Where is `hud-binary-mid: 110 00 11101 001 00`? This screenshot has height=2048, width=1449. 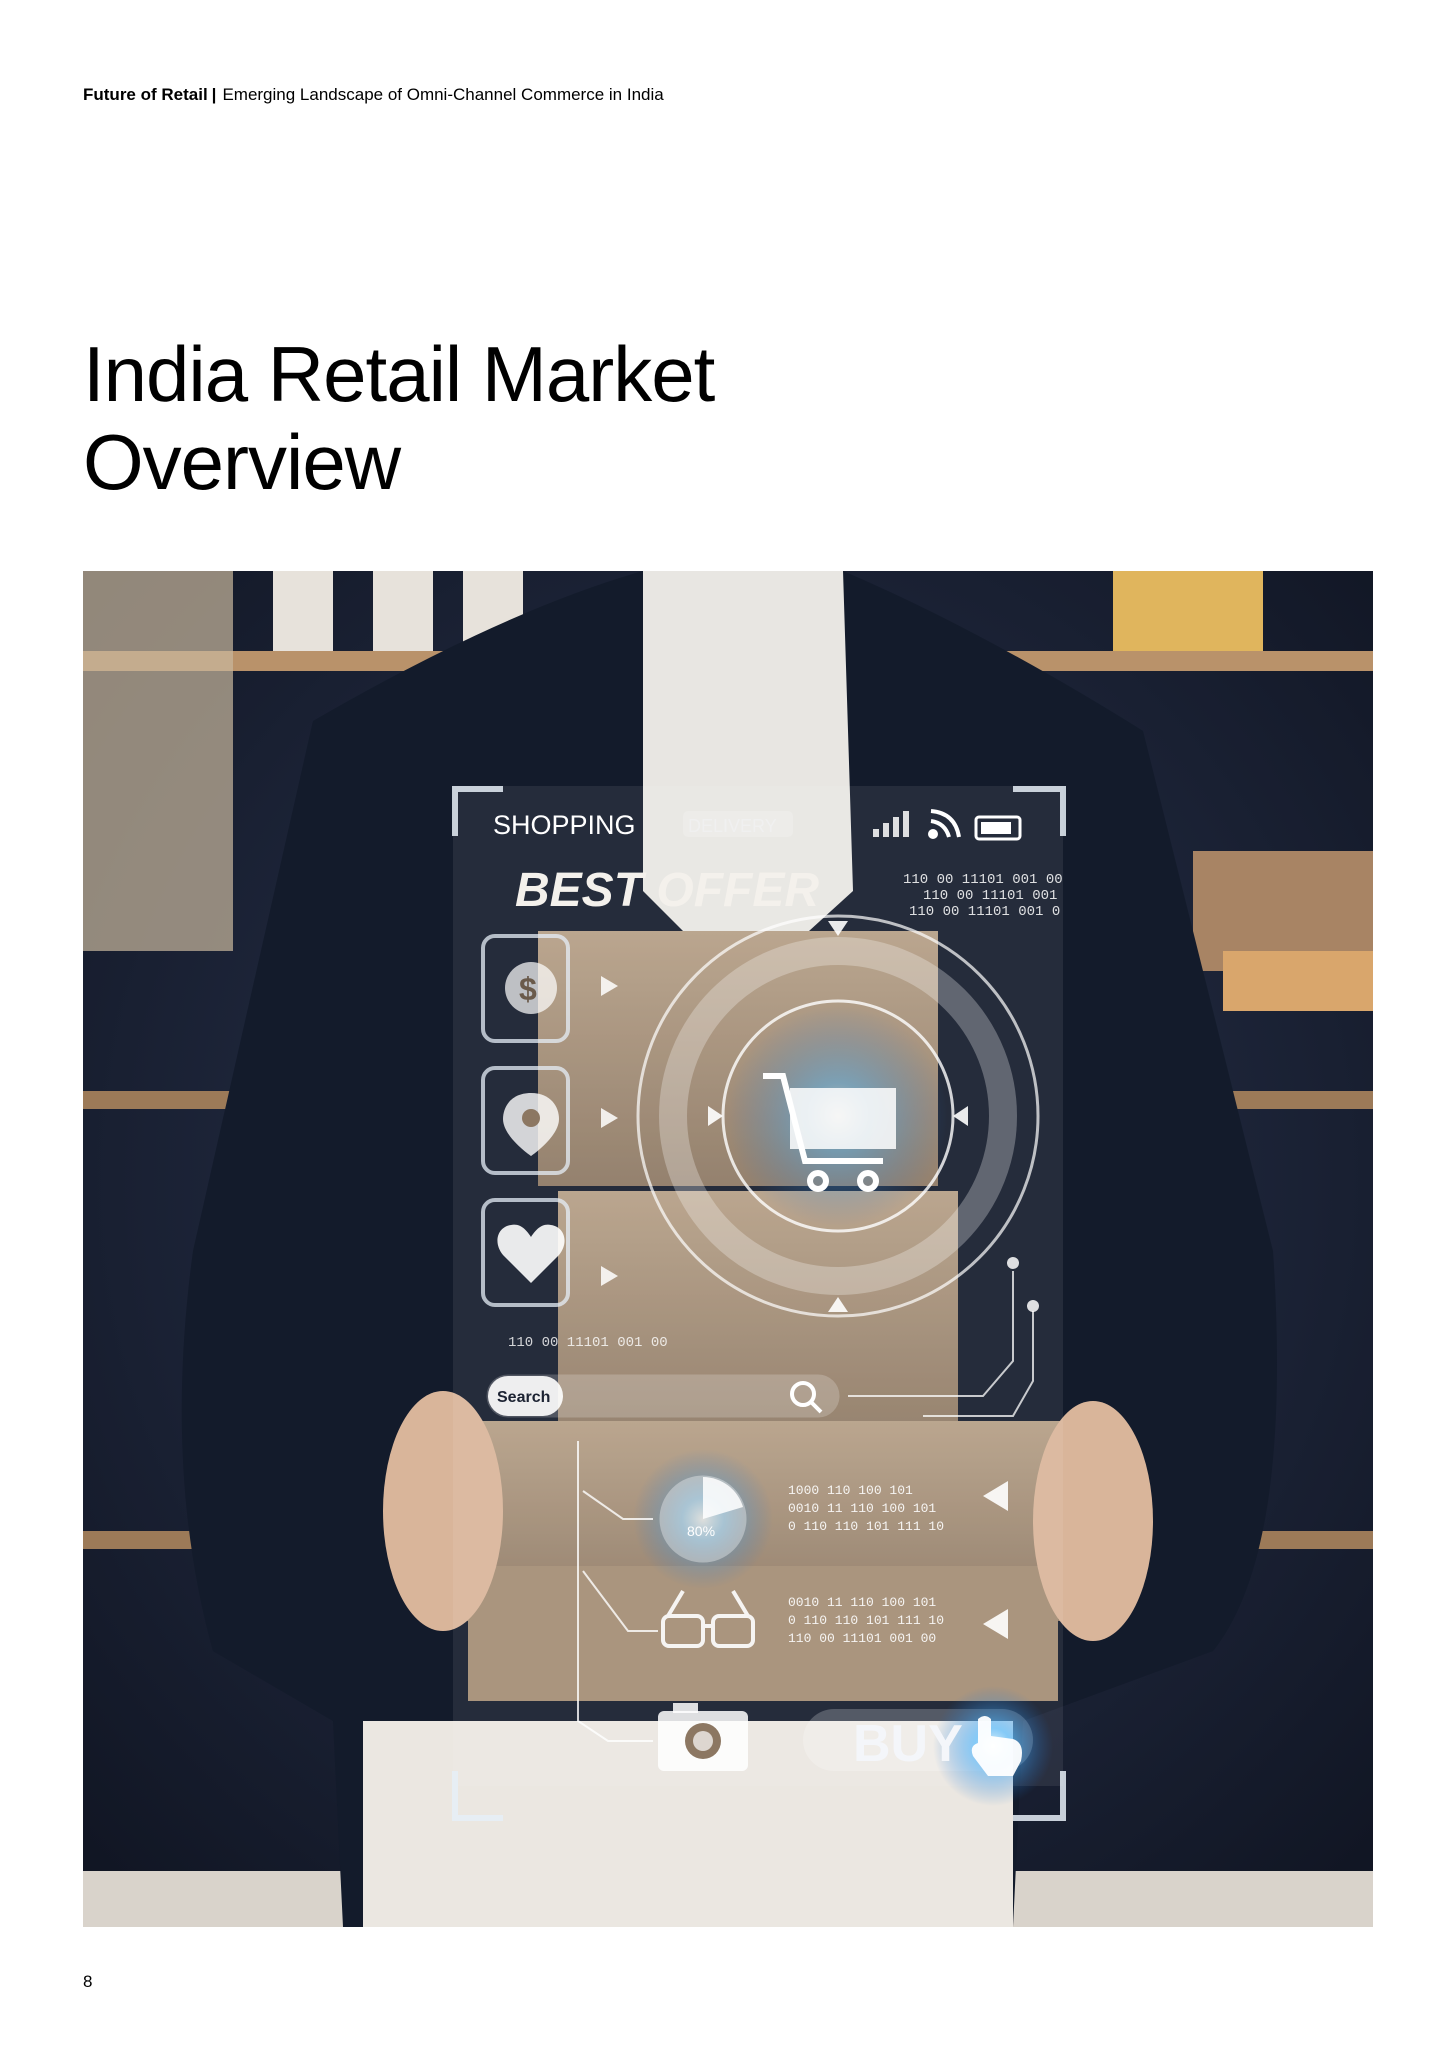
hud-binary-mid: 110 00 11101 001 00 is located at coordinates (588, 1343).